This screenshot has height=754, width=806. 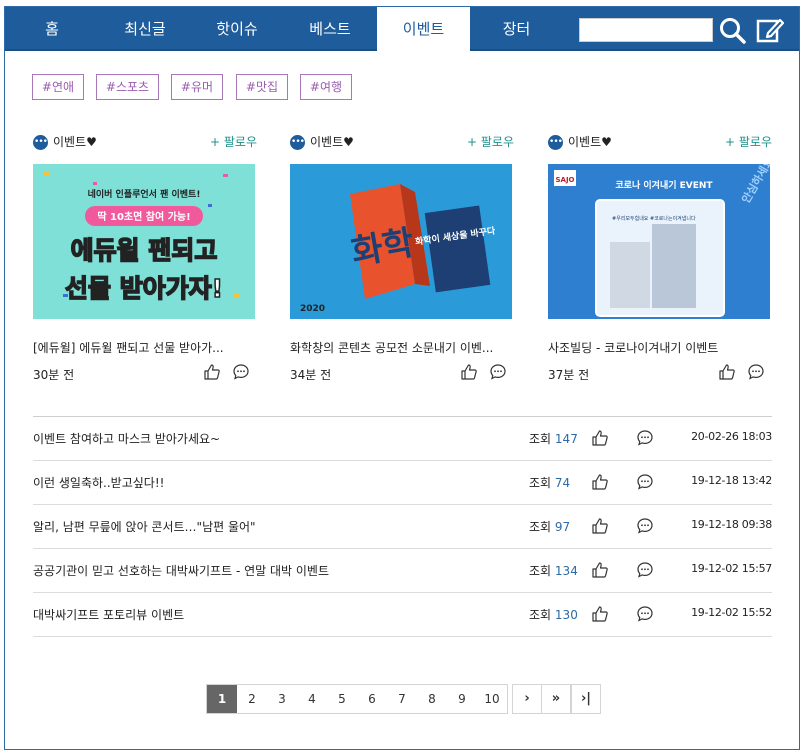 I want to click on card-thumbnail: 화학 화학이 세상을 바꾸다 2020, so click(x=401, y=241).